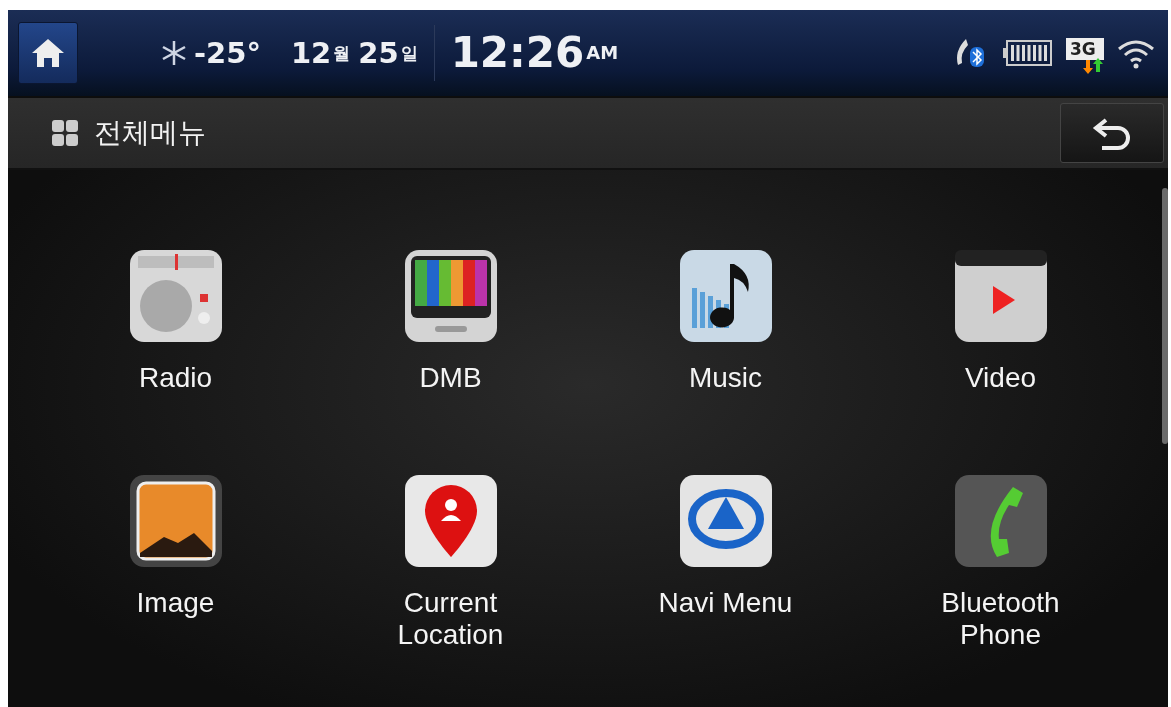 This screenshot has width=1171, height=707. Describe the element at coordinates (1000, 296) in the screenshot. I see `video-clapper-icon` at that location.